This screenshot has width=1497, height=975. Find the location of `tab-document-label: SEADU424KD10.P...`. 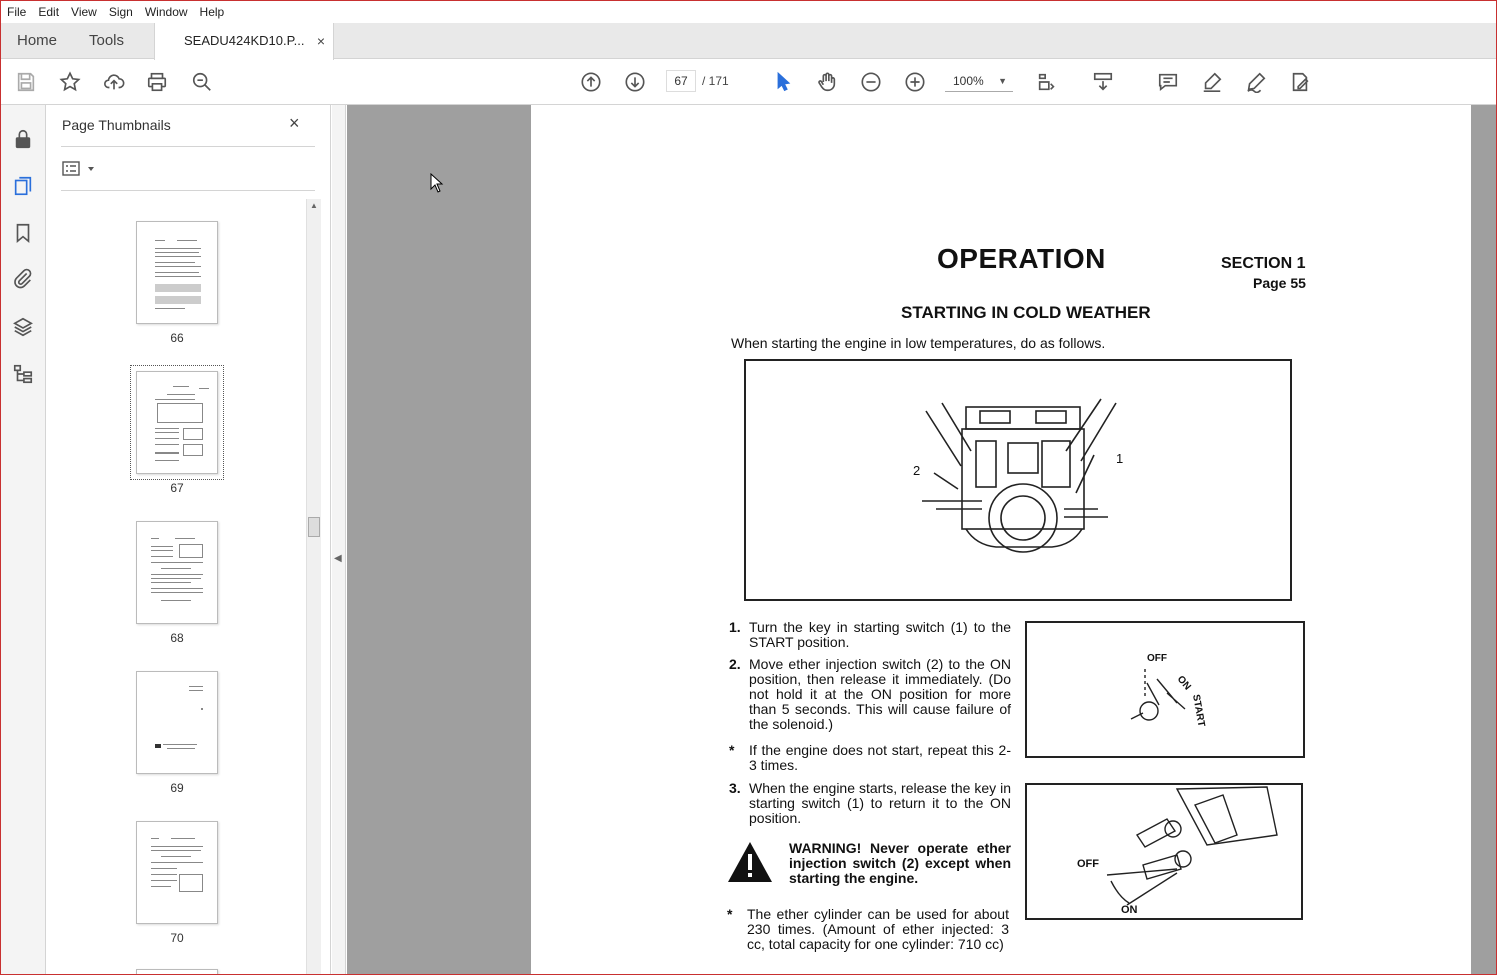

tab-document-label: SEADU424KD10.P... is located at coordinates (244, 40).